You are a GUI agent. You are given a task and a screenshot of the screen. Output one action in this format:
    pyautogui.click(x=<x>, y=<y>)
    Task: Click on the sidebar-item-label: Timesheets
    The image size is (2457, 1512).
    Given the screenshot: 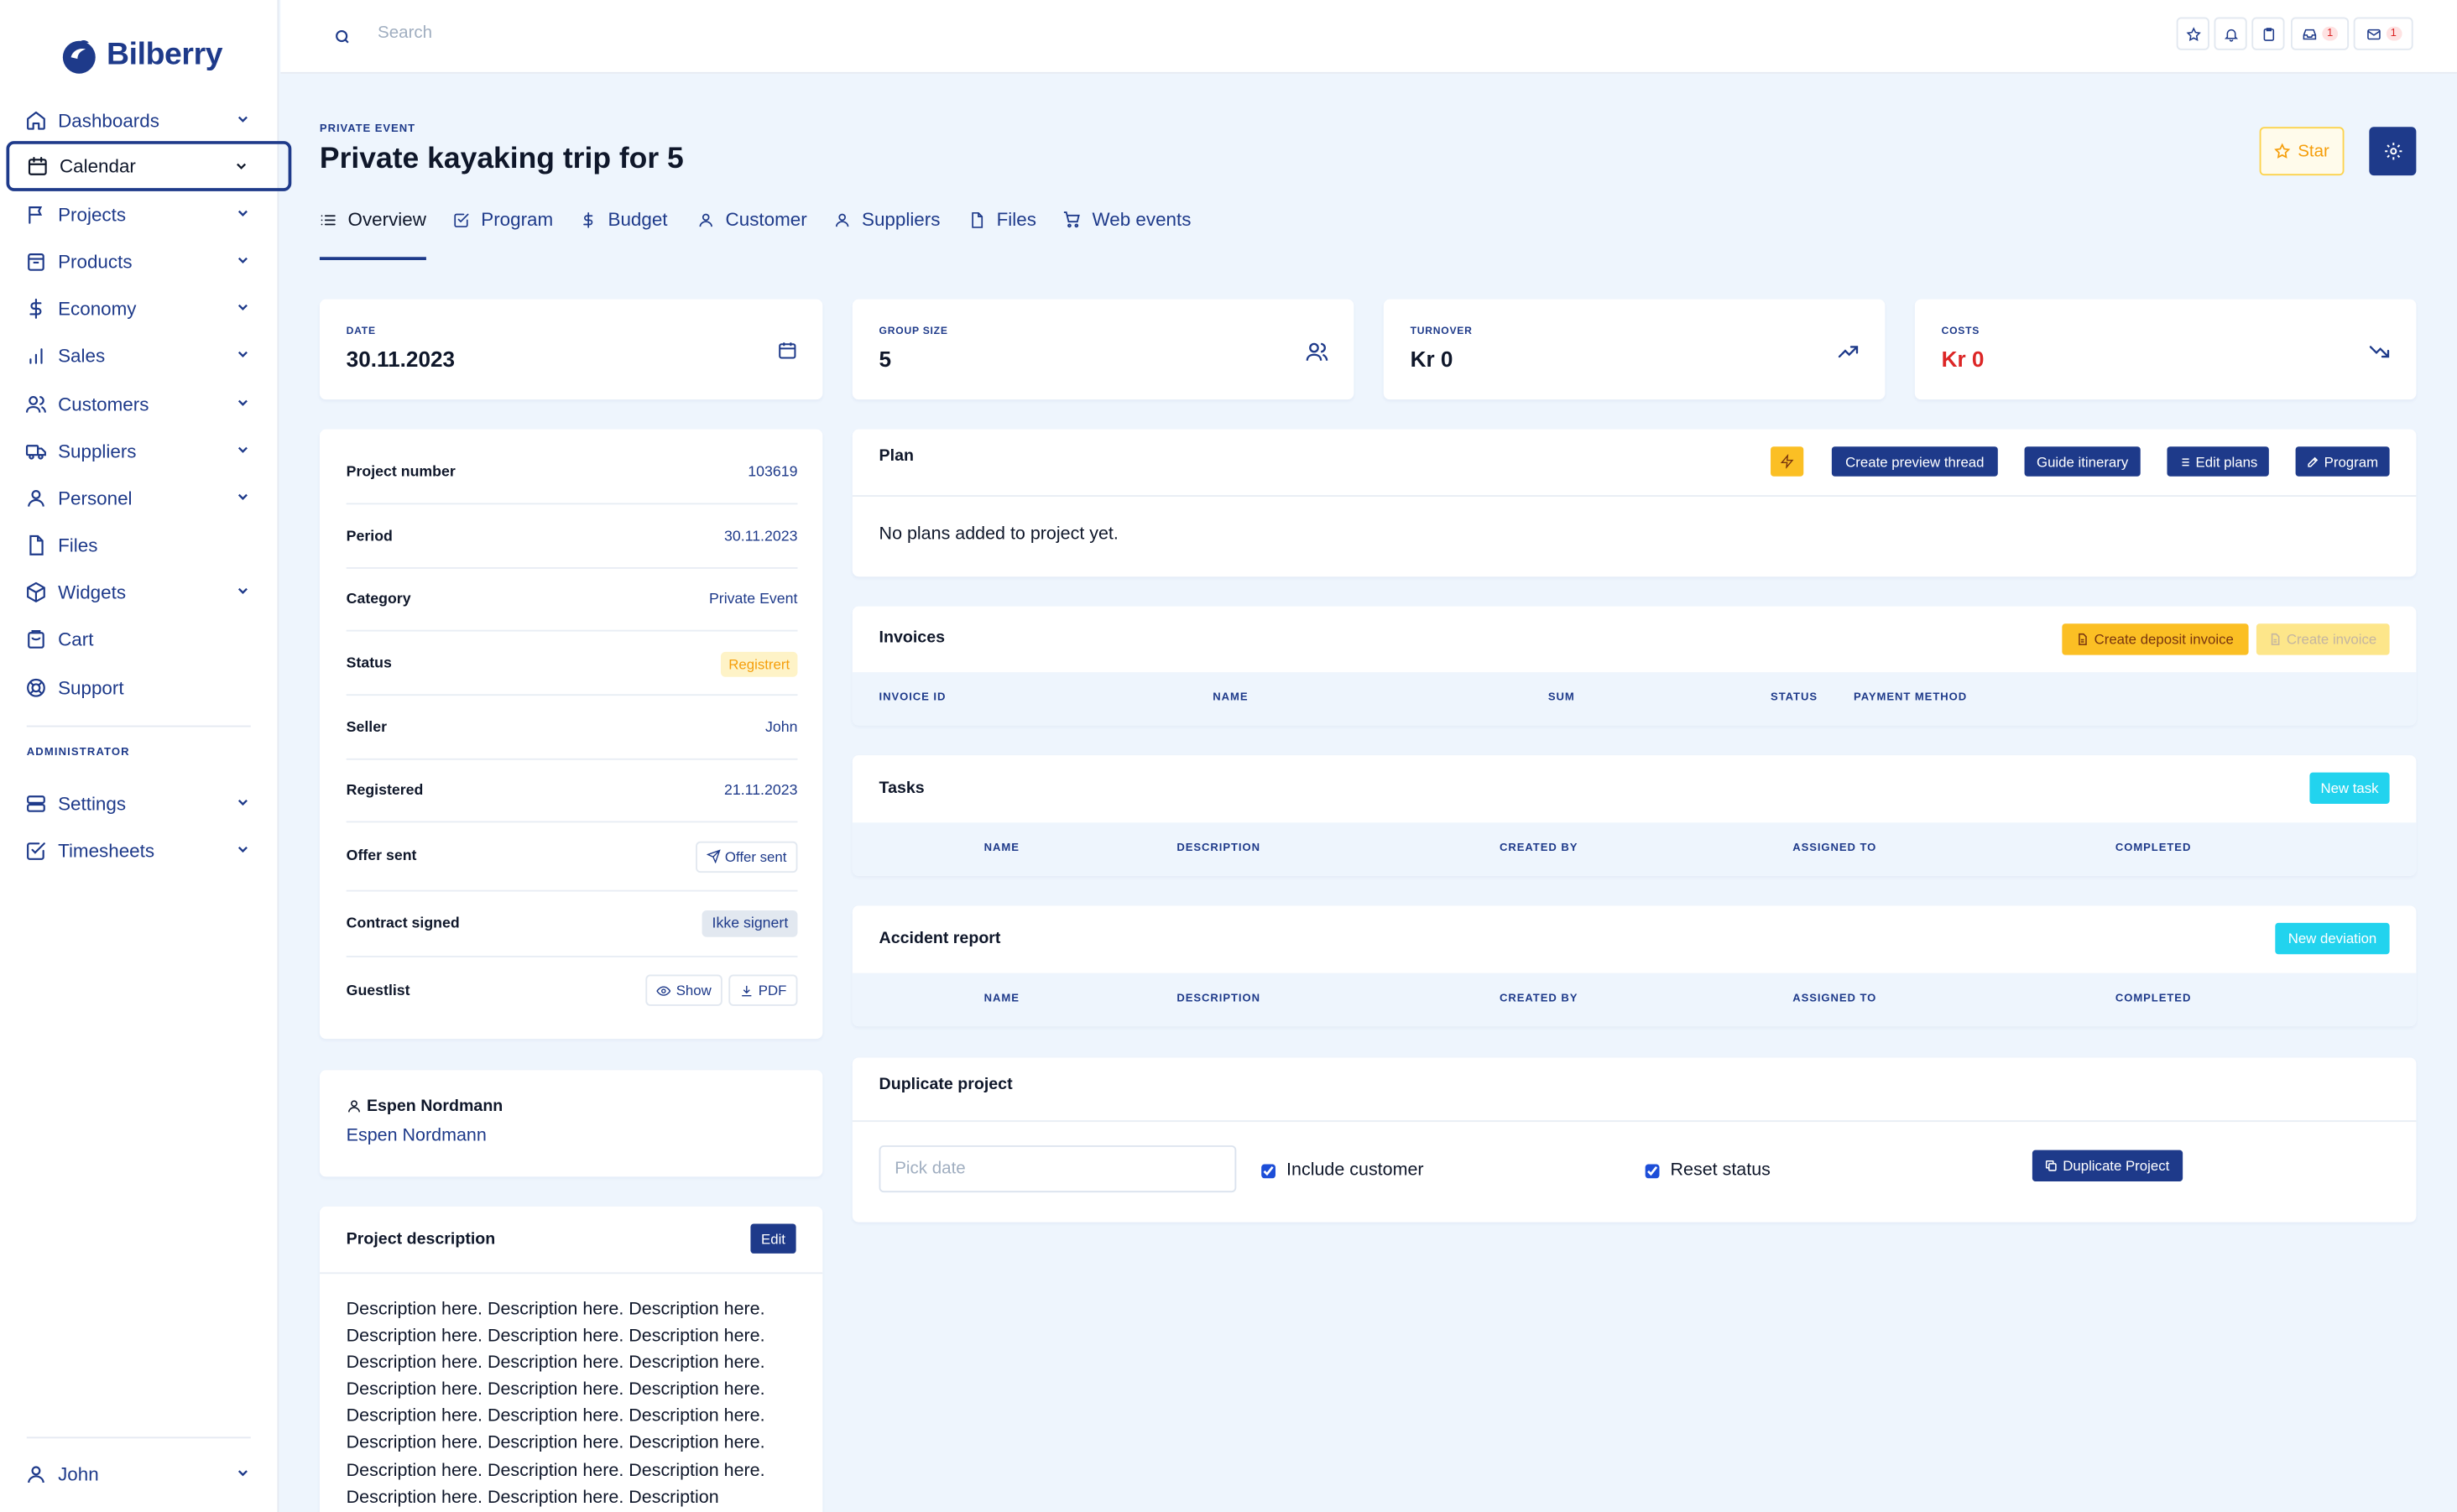 What is the action you would take?
    pyautogui.click(x=106, y=851)
    